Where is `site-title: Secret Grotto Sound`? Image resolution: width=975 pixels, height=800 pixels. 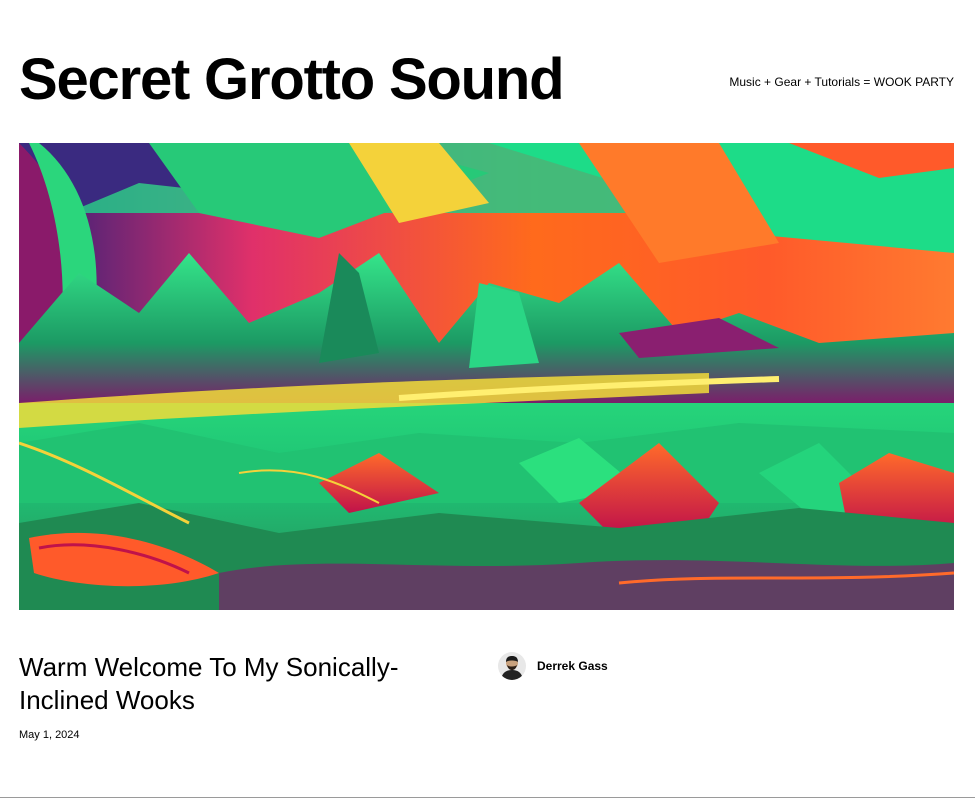
site-title: Secret Grotto Sound is located at coordinates (292, 80).